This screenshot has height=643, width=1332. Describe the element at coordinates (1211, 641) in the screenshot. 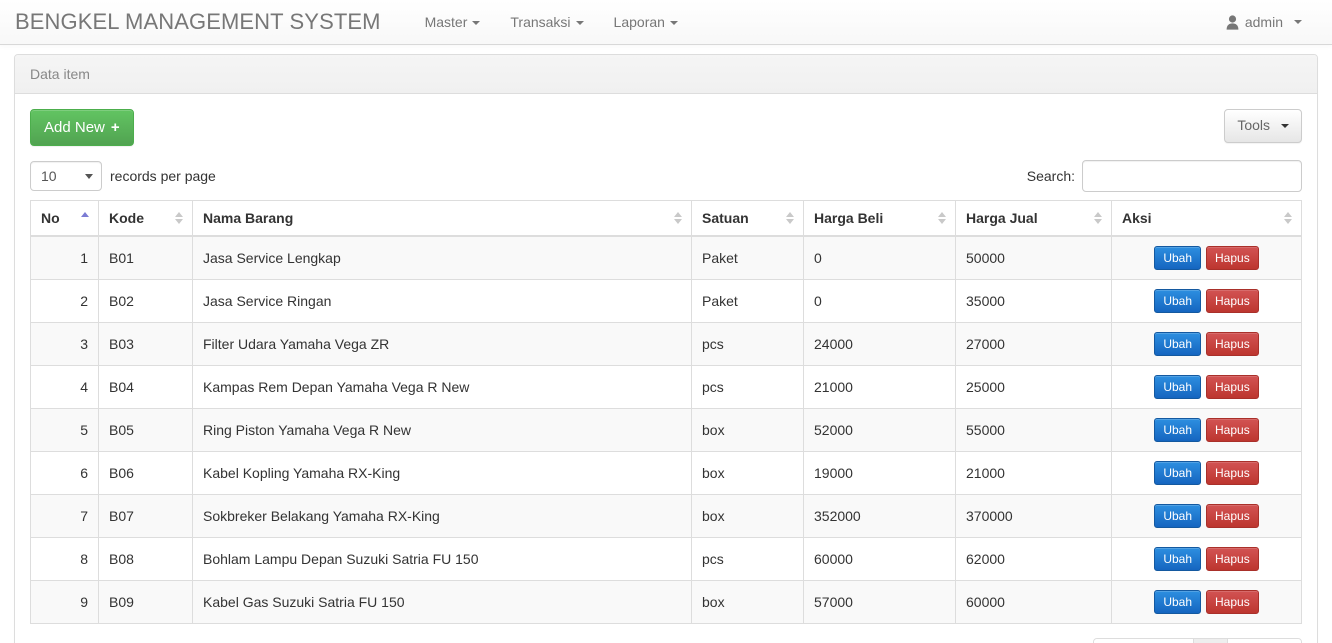

I see `pagination-page-1: 1` at that location.